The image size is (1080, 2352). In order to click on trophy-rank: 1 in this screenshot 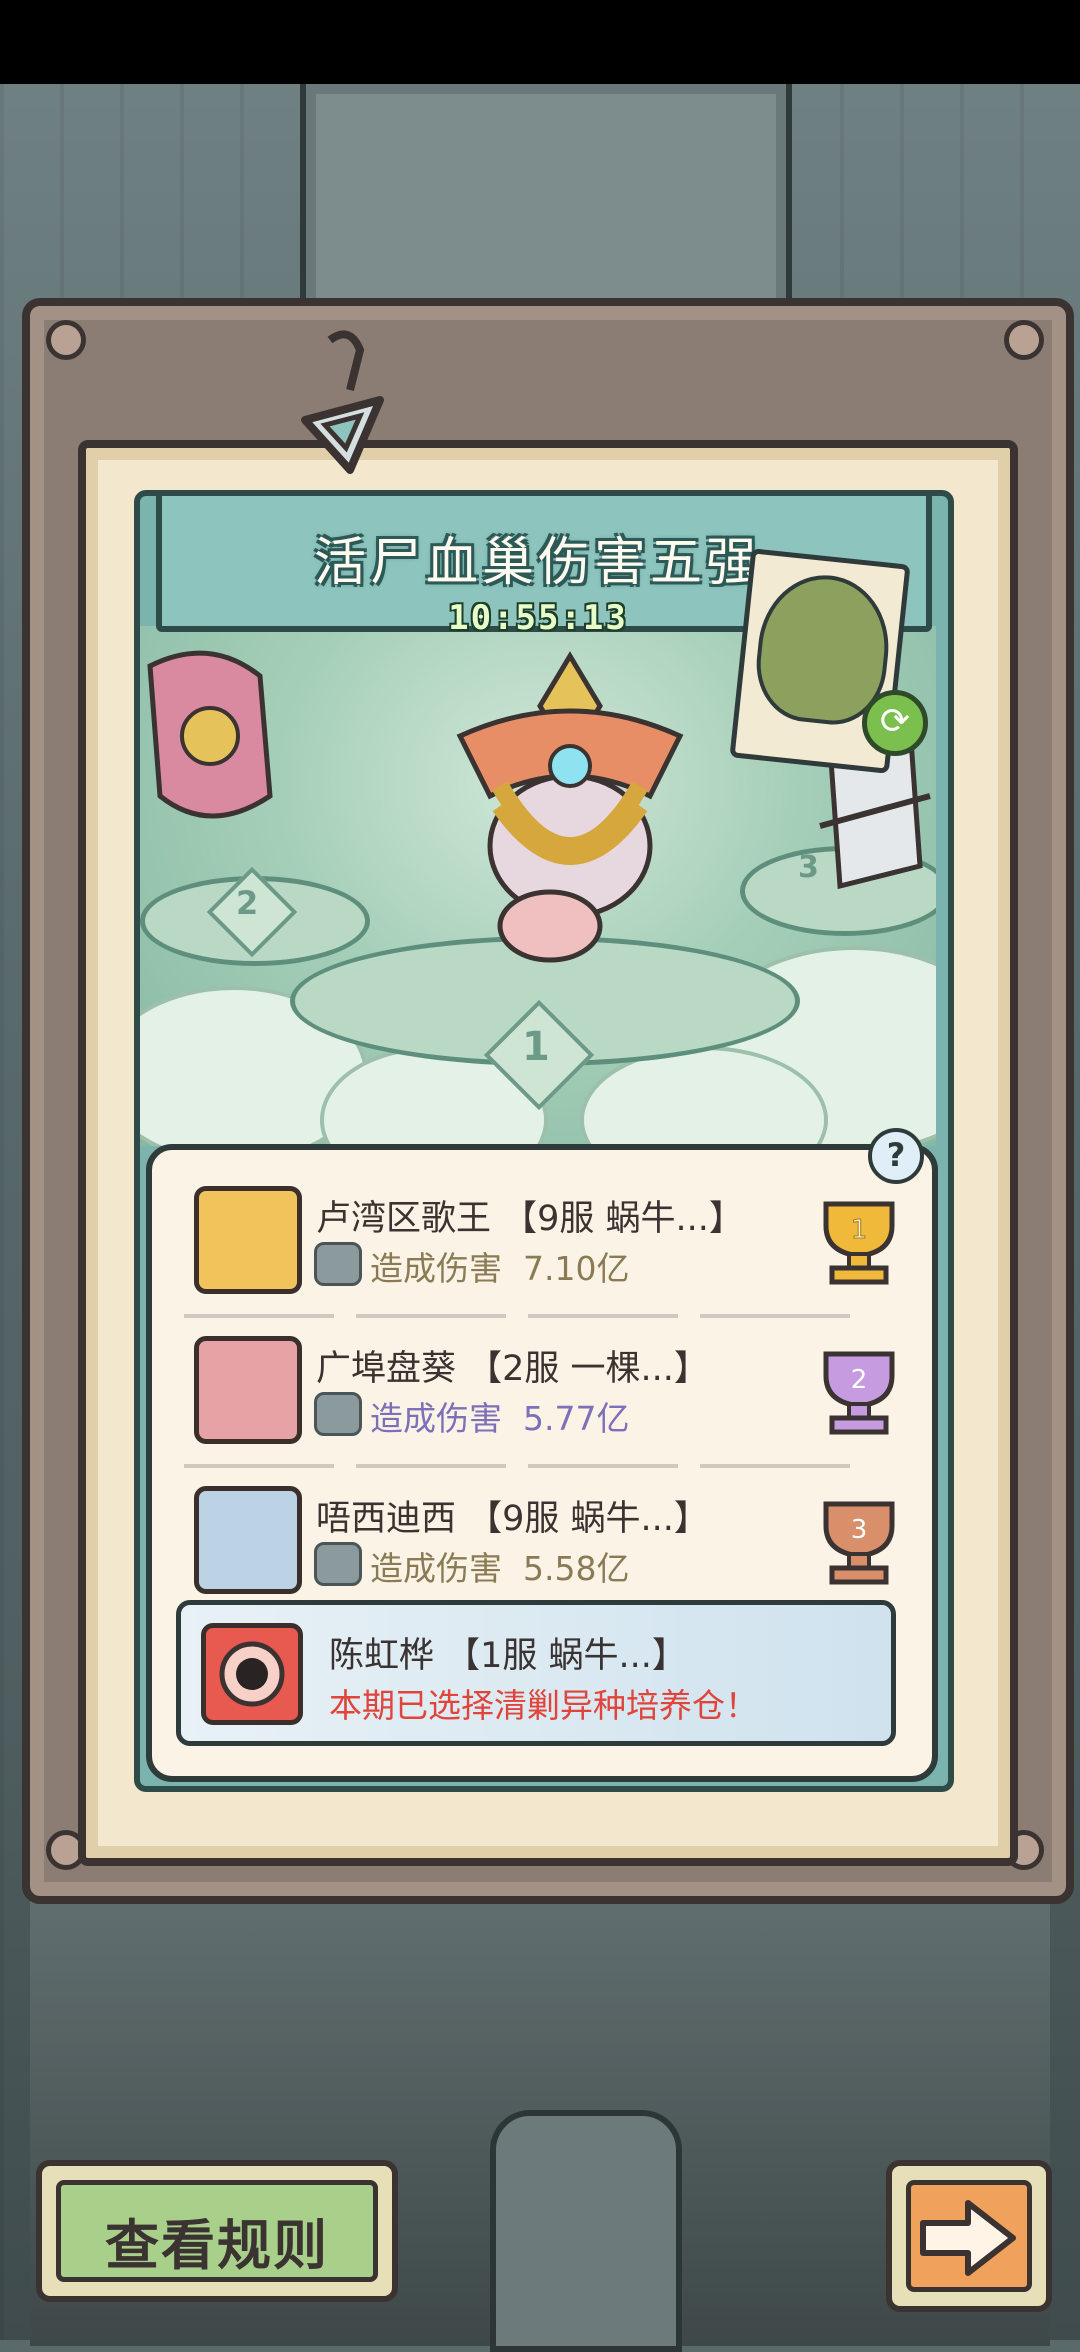, I will do `click(859, 1230)`.